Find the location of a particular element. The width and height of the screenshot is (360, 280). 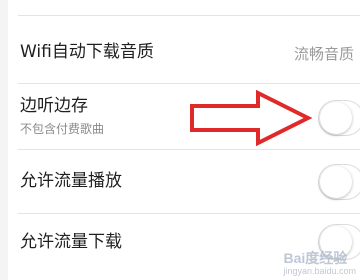

settings-row-value: 流畅音质 is located at coordinates (323, 54).